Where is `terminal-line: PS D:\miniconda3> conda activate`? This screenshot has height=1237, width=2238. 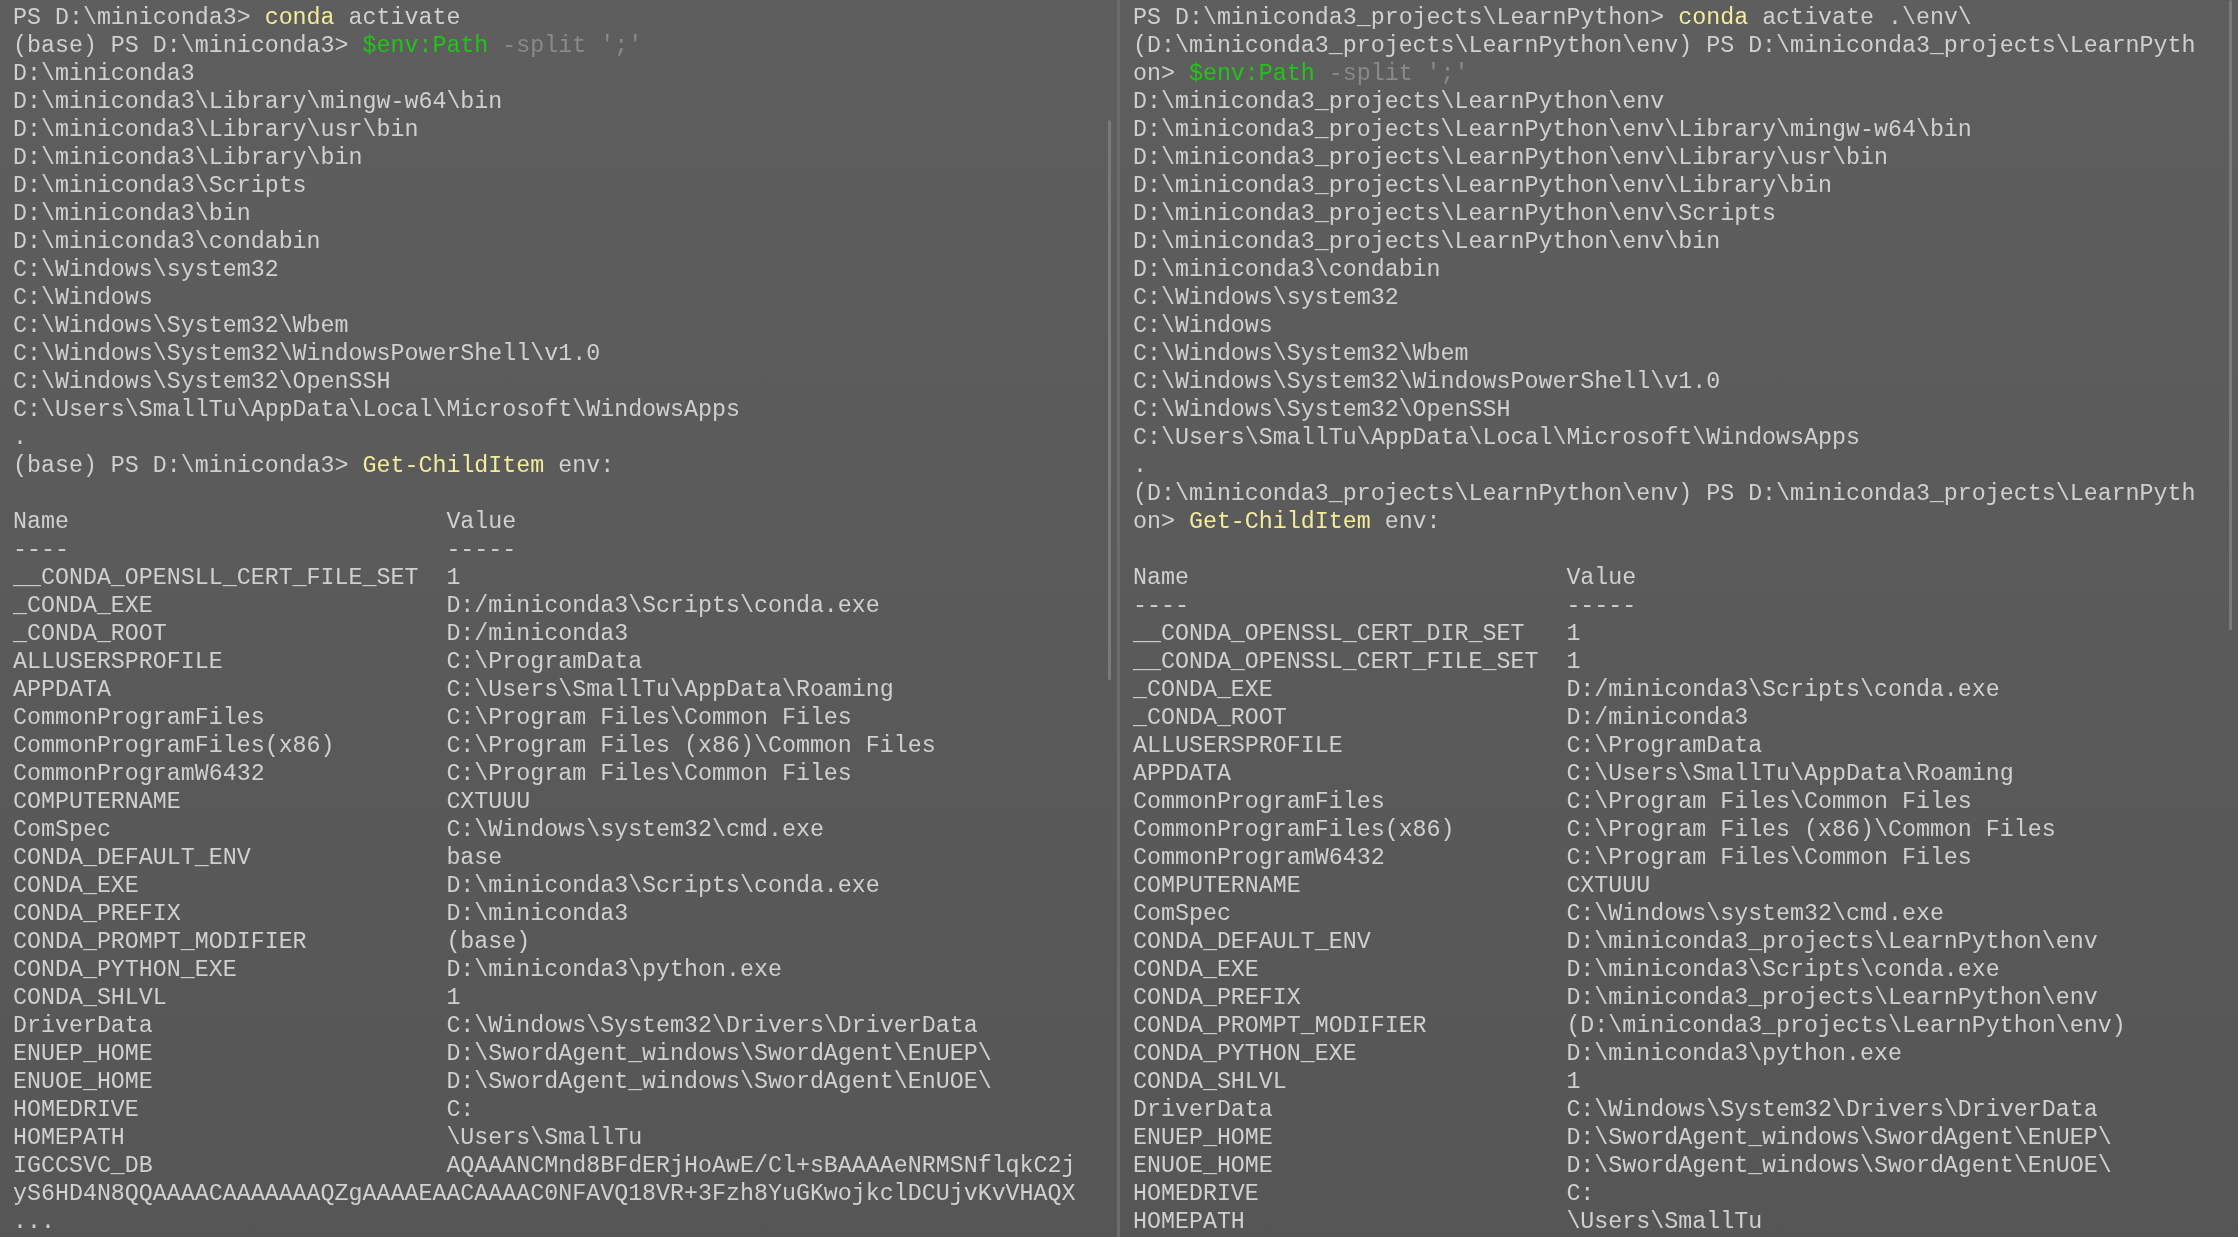 terminal-line: PS D:\miniconda3> conda activate is located at coordinates (237, 18).